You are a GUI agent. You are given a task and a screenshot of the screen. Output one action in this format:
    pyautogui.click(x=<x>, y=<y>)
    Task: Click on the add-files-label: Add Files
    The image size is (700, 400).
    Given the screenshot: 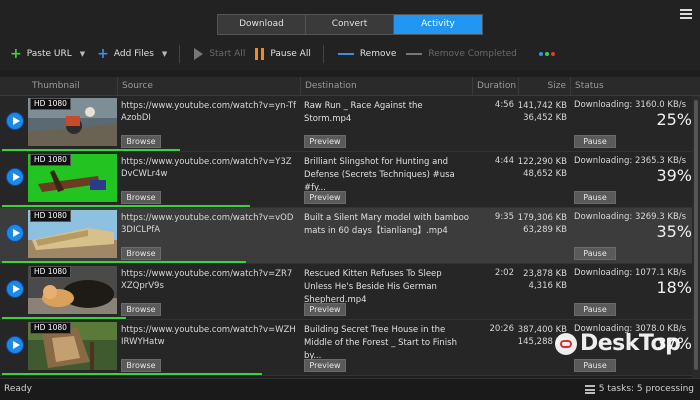 What is the action you would take?
    pyautogui.click(x=133, y=54)
    